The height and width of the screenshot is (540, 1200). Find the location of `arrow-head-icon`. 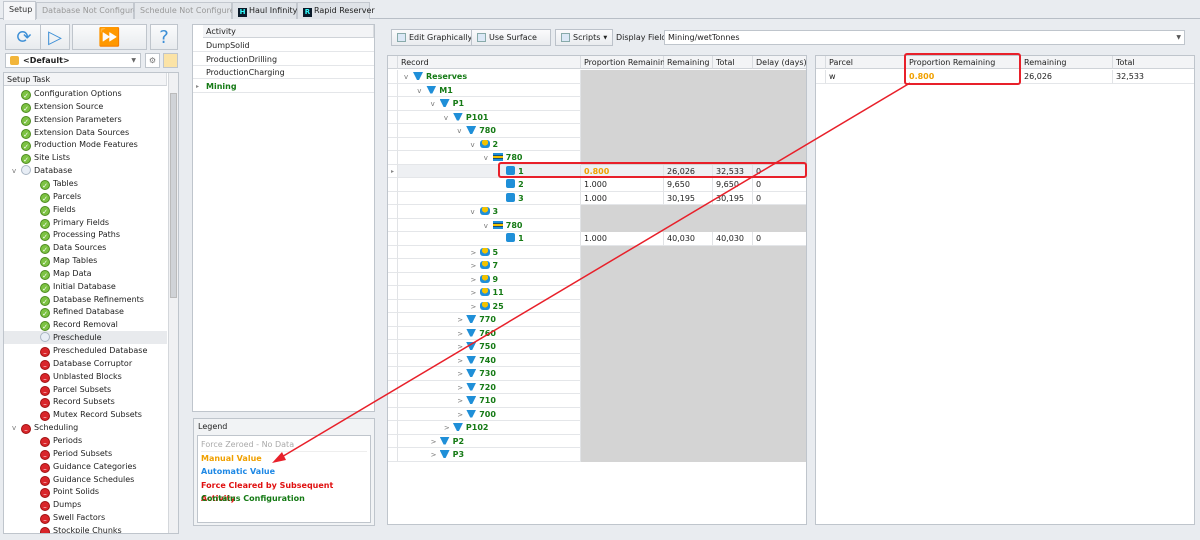

arrow-head-icon is located at coordinates (279, 457).